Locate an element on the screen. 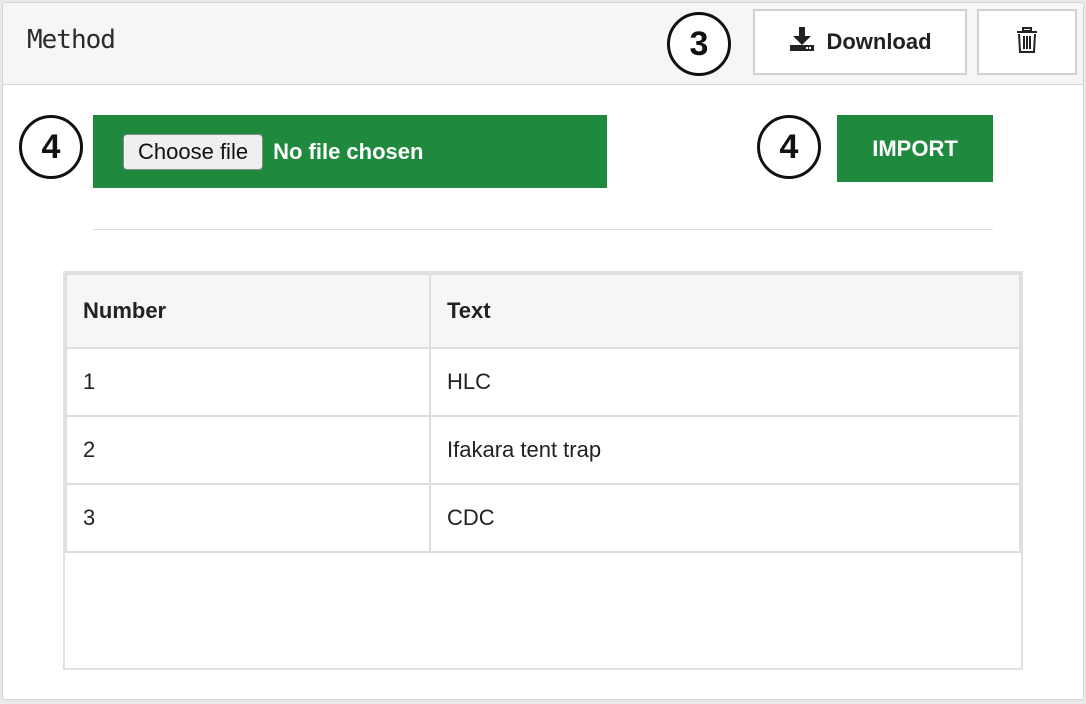 The width and height of the screenshot is (1086, 704). table-row: 3 CDC is located at coordinates (543, 518).